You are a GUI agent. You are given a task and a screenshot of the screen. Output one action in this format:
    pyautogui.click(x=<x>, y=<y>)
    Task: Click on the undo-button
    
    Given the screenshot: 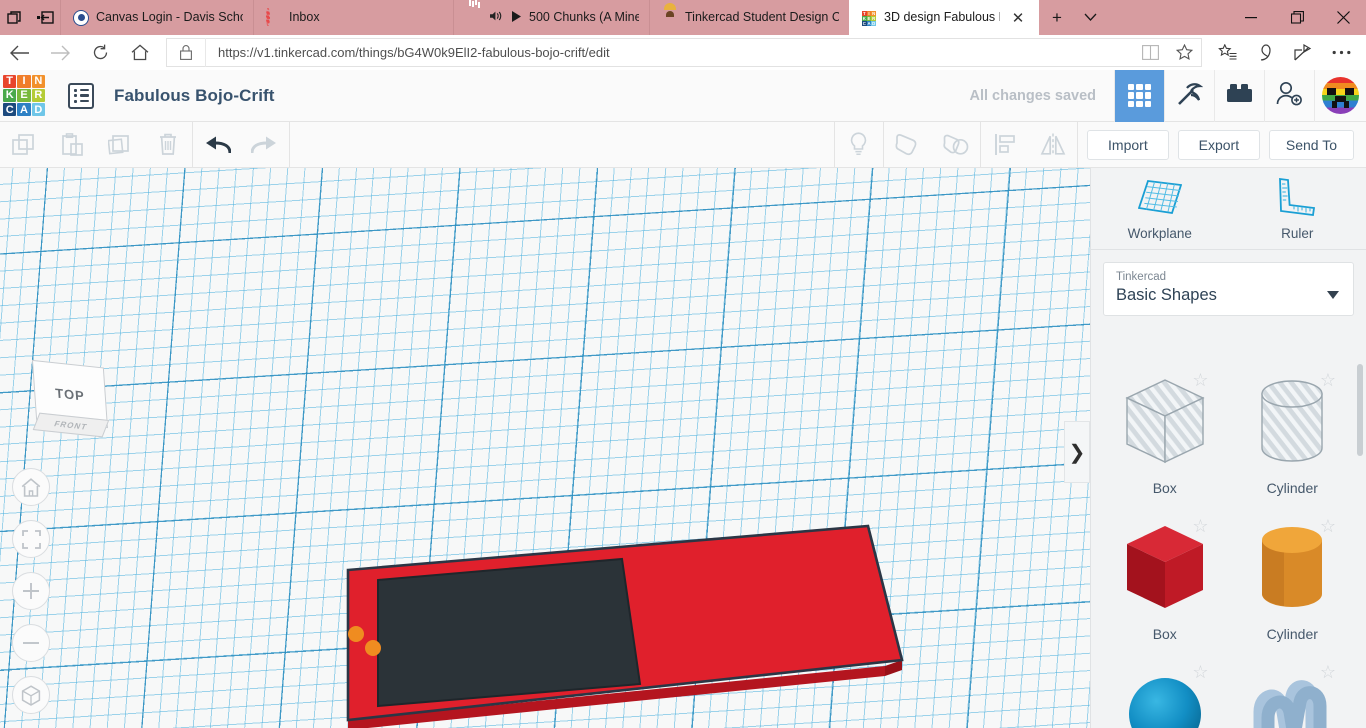 What is the action you would take?
    pyautogui.click(x=217, y=145)
    